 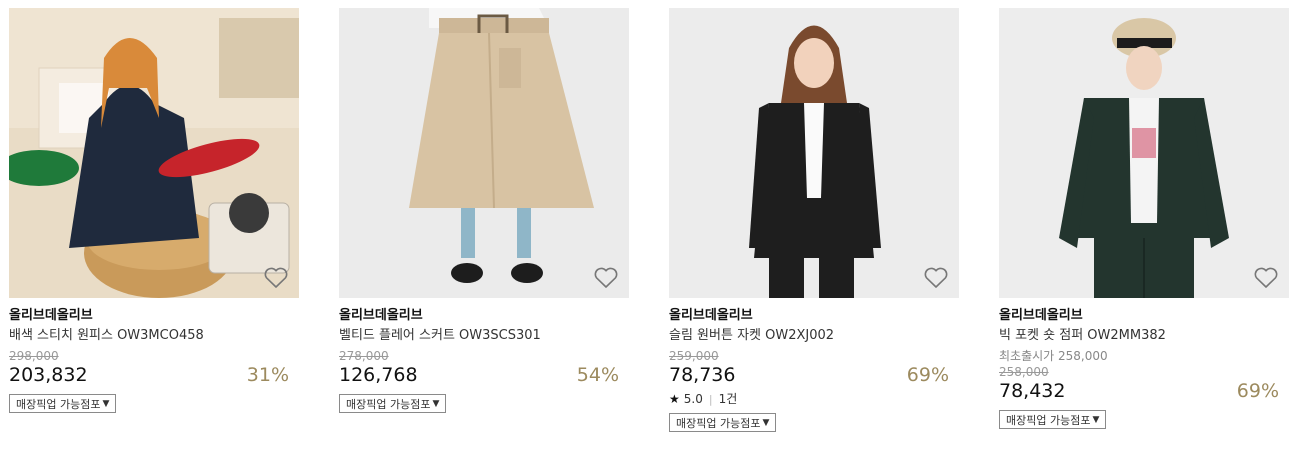 I want to click on original-price: 258,000, so click(x=1024, y=372).